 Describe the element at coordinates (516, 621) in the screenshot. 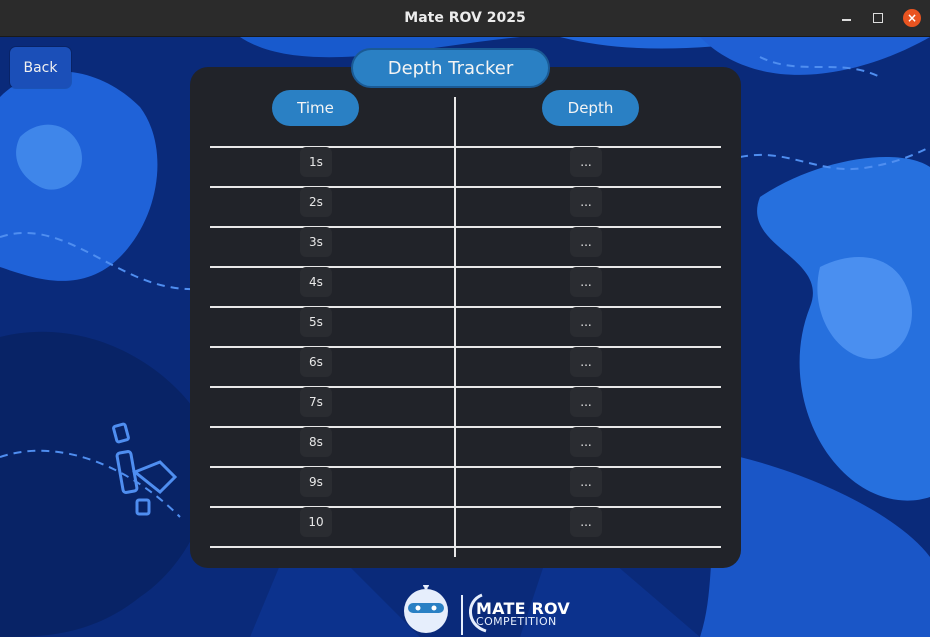

I see `brand-subtitle: COMPETITION` at that location.